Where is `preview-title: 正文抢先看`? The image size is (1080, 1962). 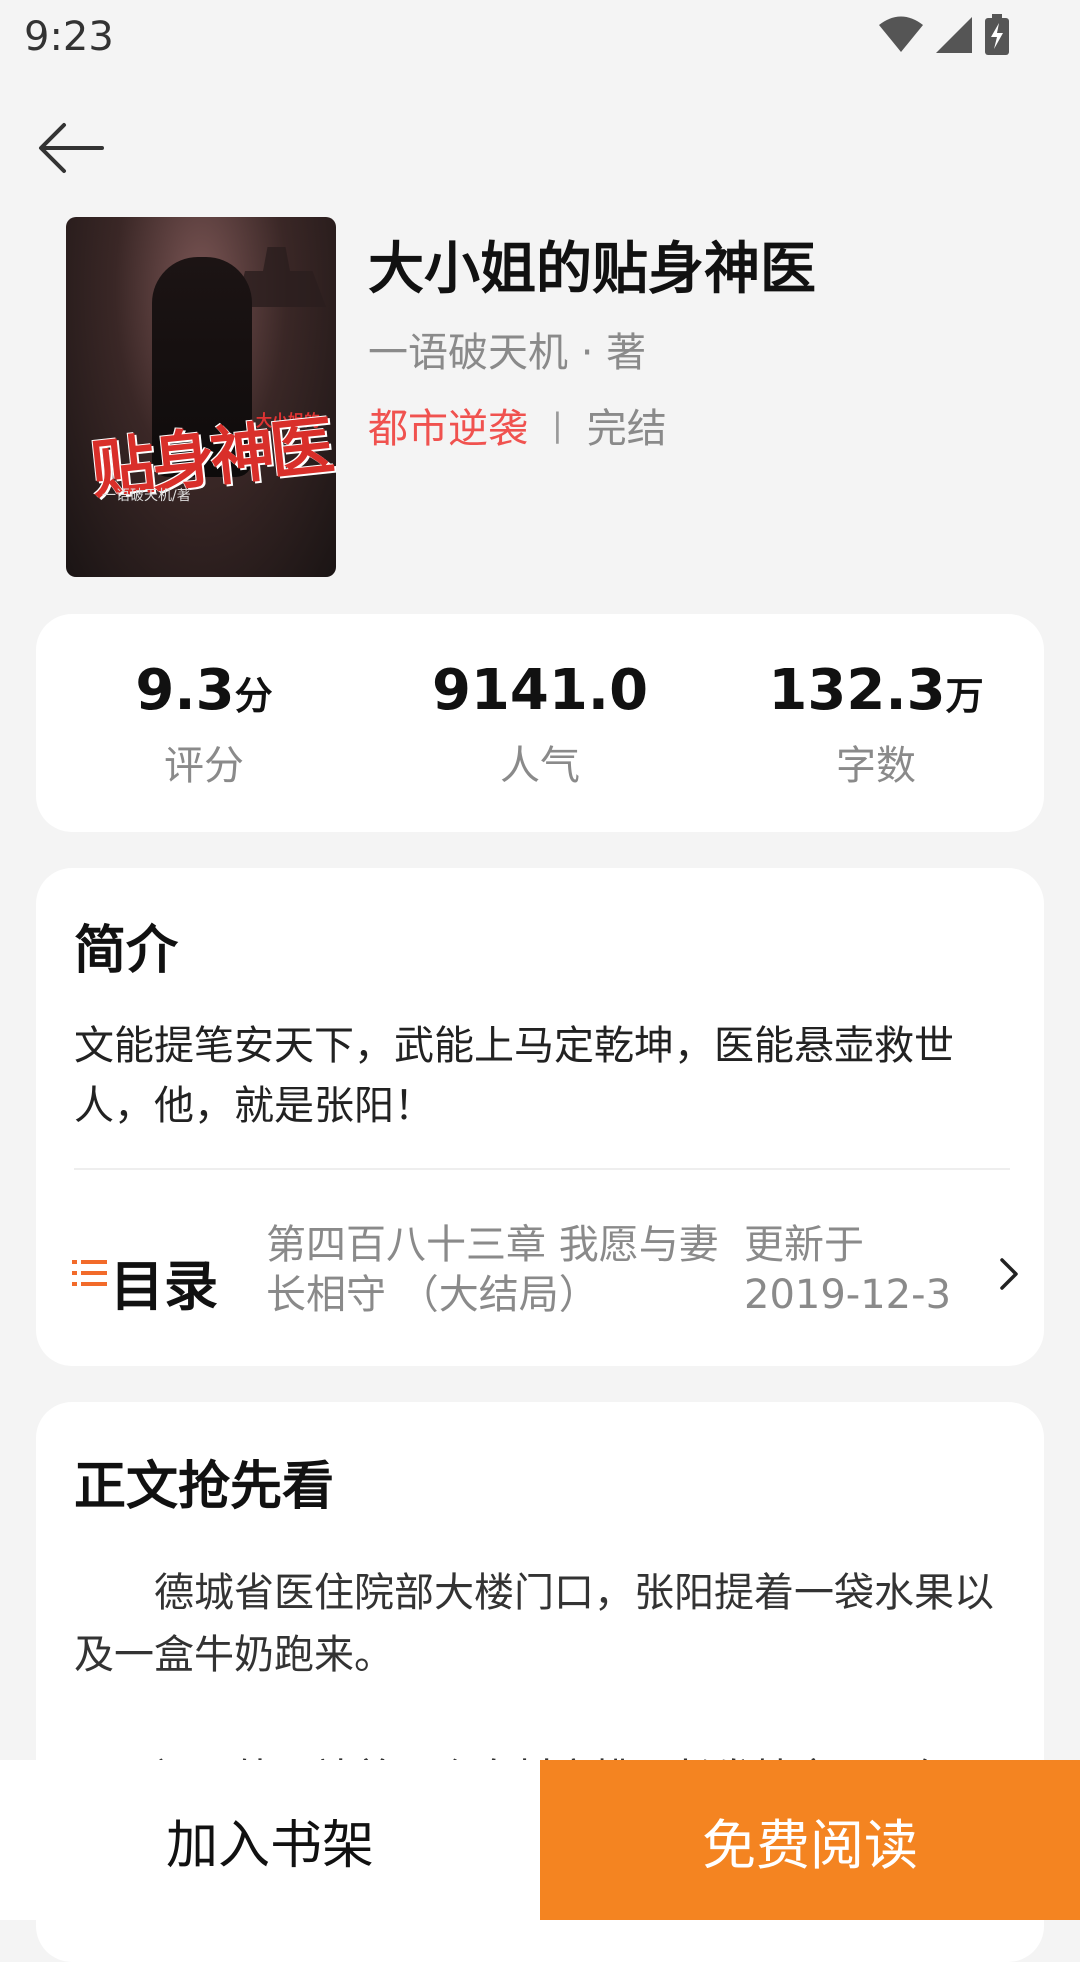
preview-title: 正文抢先看 is located at coordinates (204, 1487).